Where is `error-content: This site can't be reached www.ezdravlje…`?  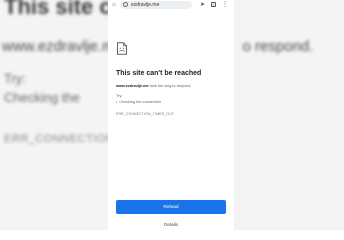
error-content: This site can't be reached www.ezdravlje… is located at coordinates (172, 79).